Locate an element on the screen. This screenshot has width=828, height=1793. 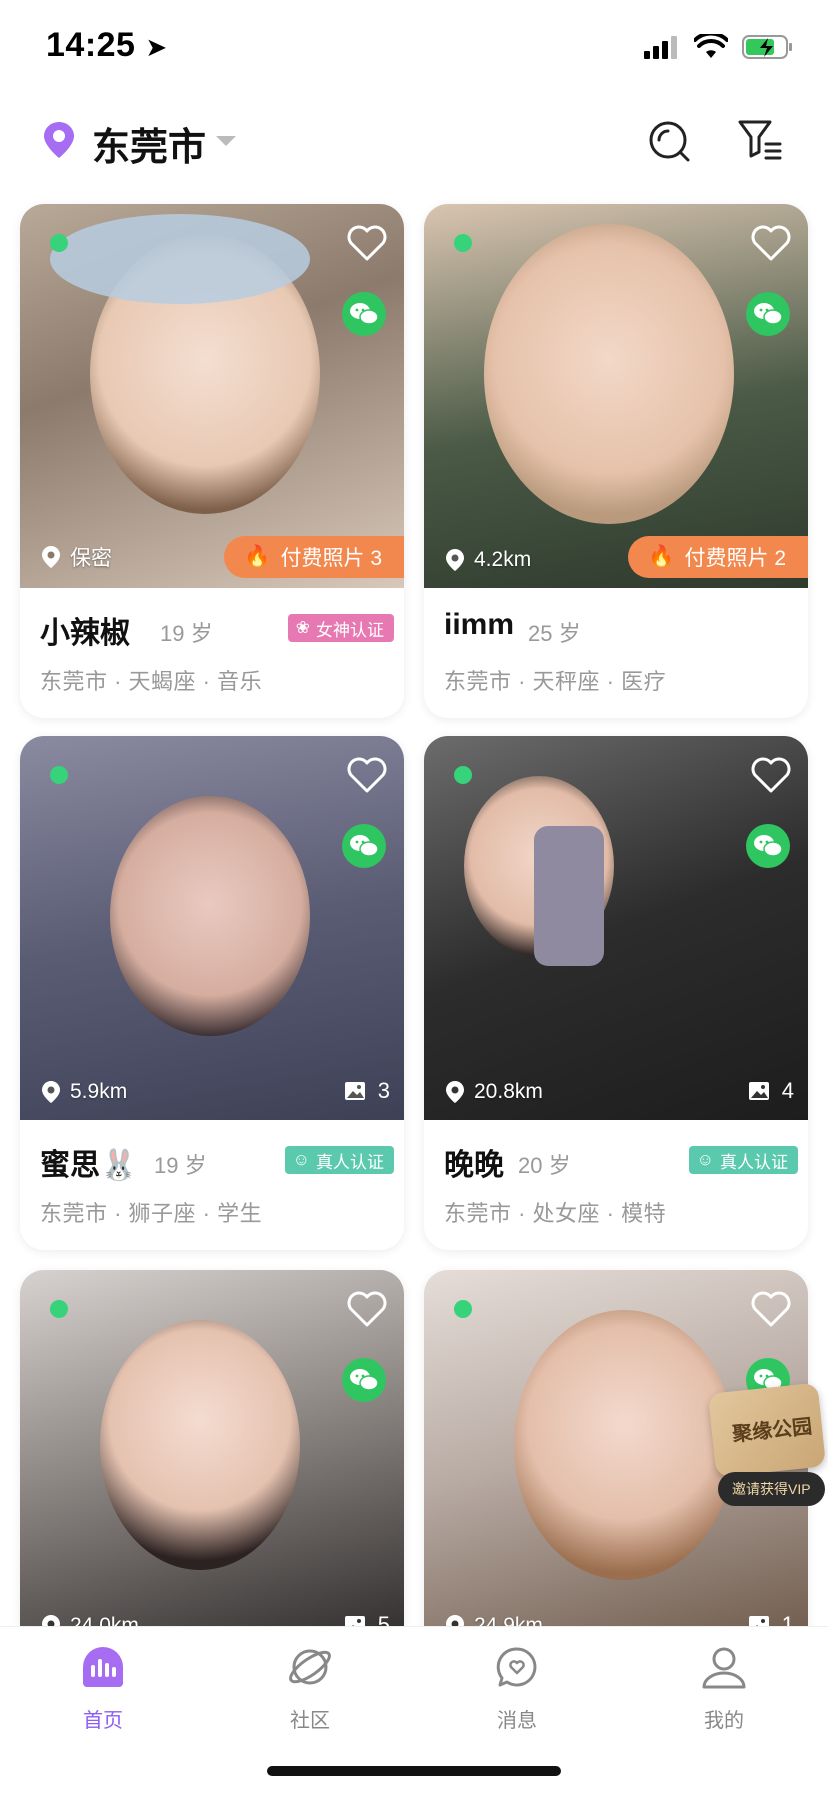
paid-photos-badge: 🔥 付费照片 3 is located at coordinates (314, 557).